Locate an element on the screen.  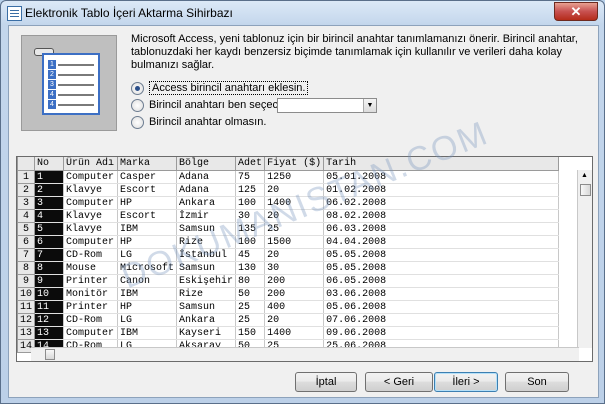
table-cell: 5 is located at coordinates (49, 229).